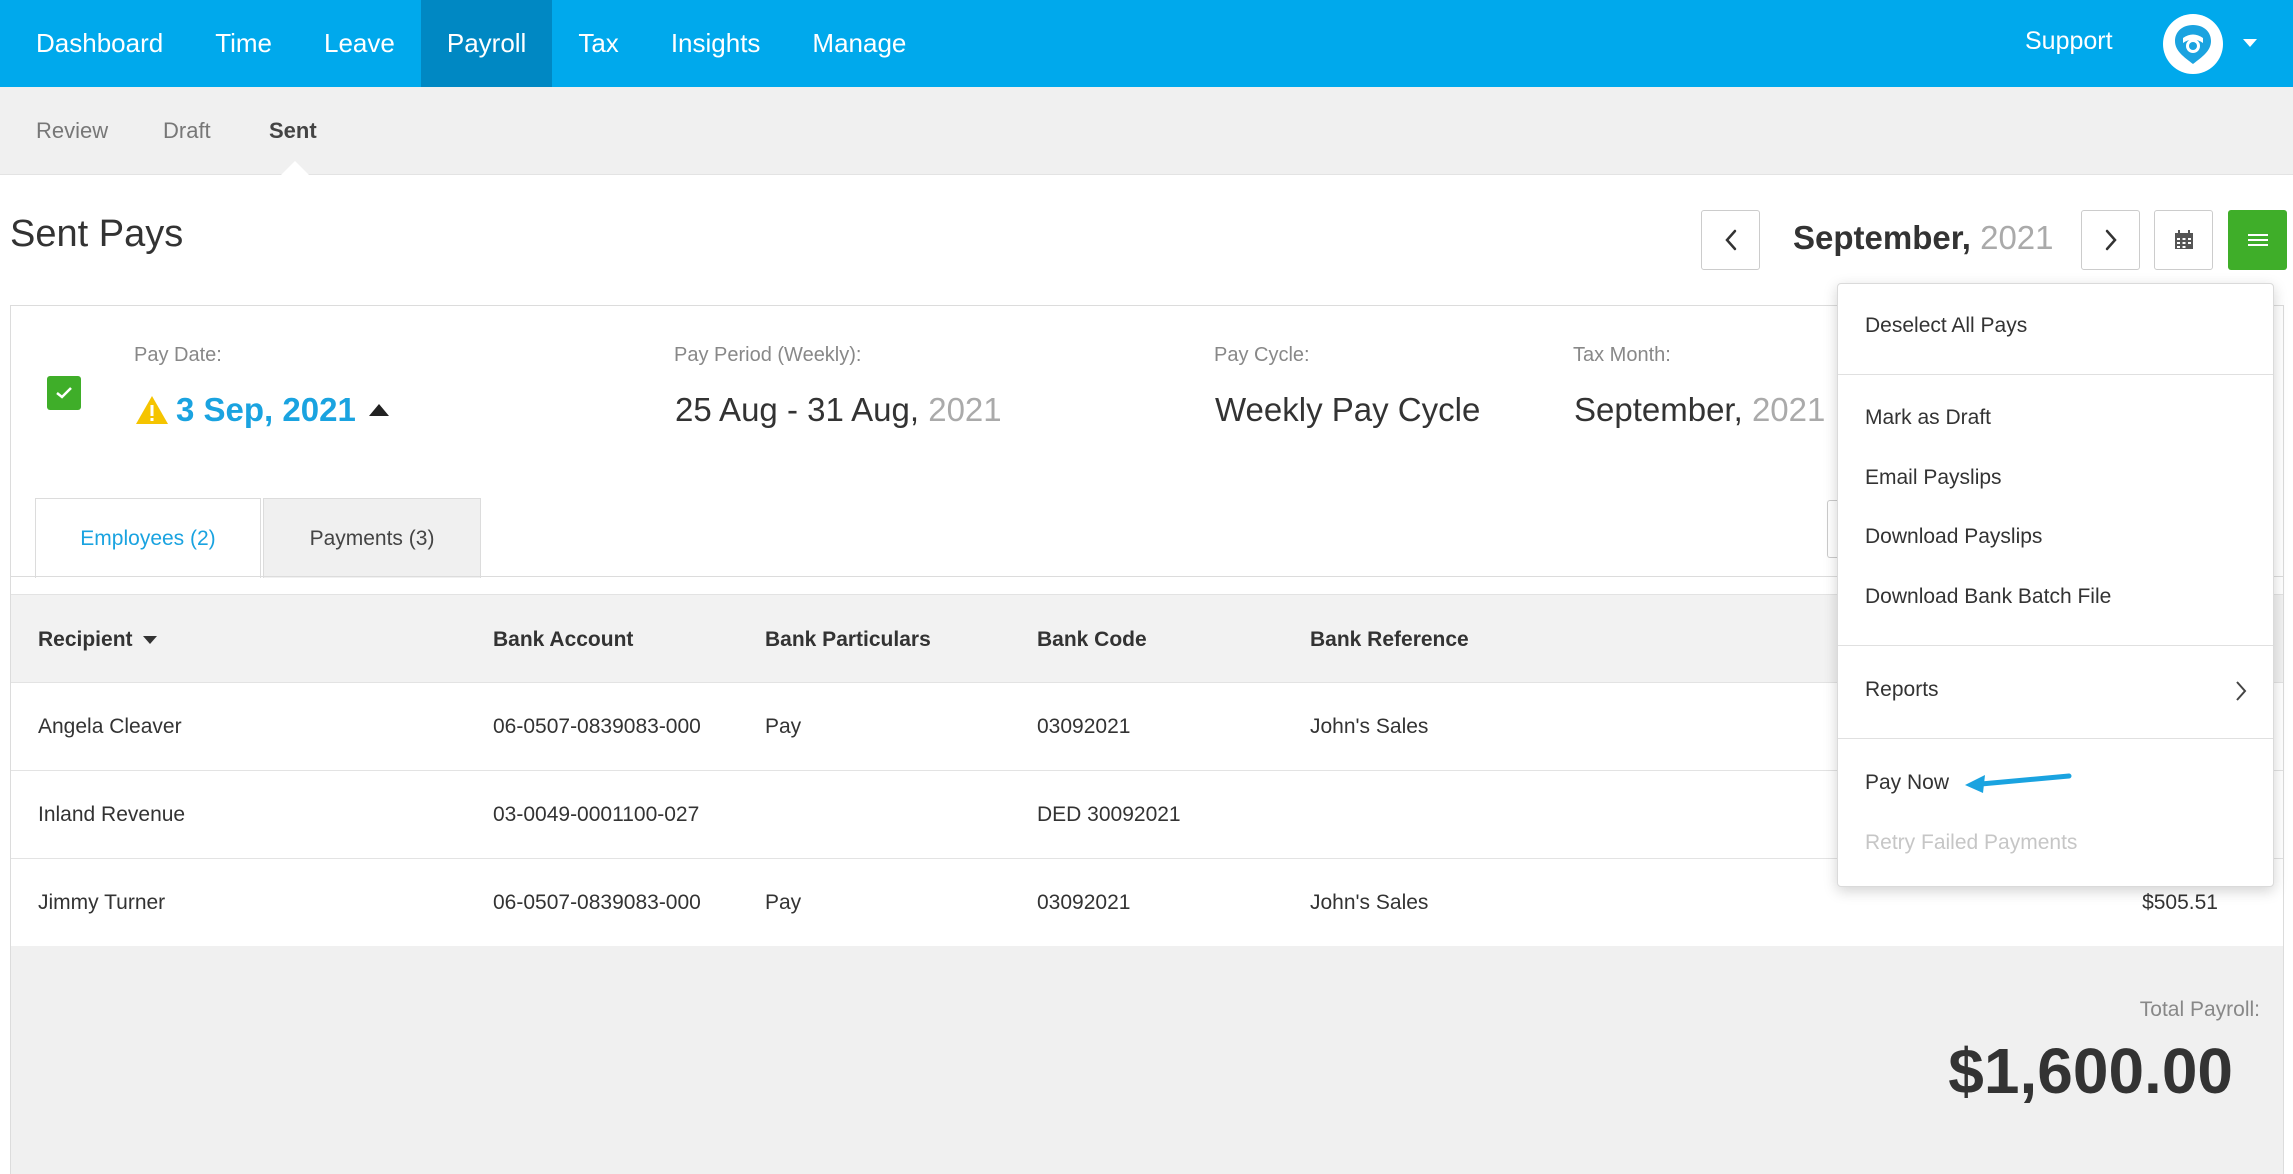 This screenshot has width=2293, height=1174. Describe the element at coordinates (563, 639) in the screenshot. I see `column-header-bank-account: Bank Account` at that location.